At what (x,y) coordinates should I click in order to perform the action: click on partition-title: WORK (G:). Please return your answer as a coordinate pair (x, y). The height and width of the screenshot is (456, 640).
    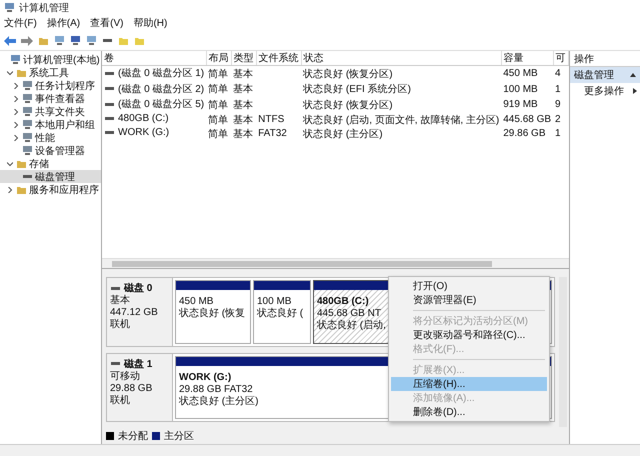
    Looking at the image, I should click on (205, 378).